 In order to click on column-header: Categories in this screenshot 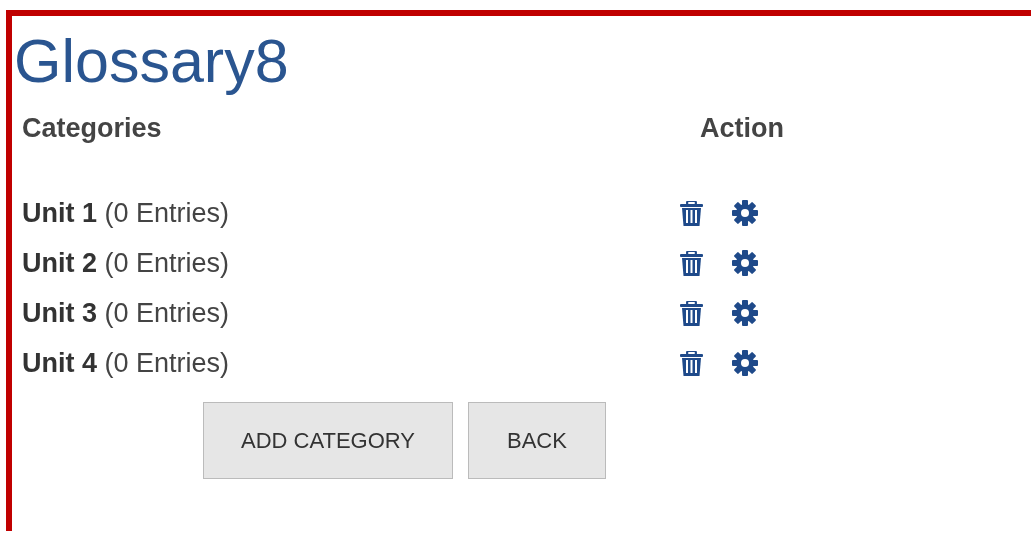, I will do `click(92, 128)`.